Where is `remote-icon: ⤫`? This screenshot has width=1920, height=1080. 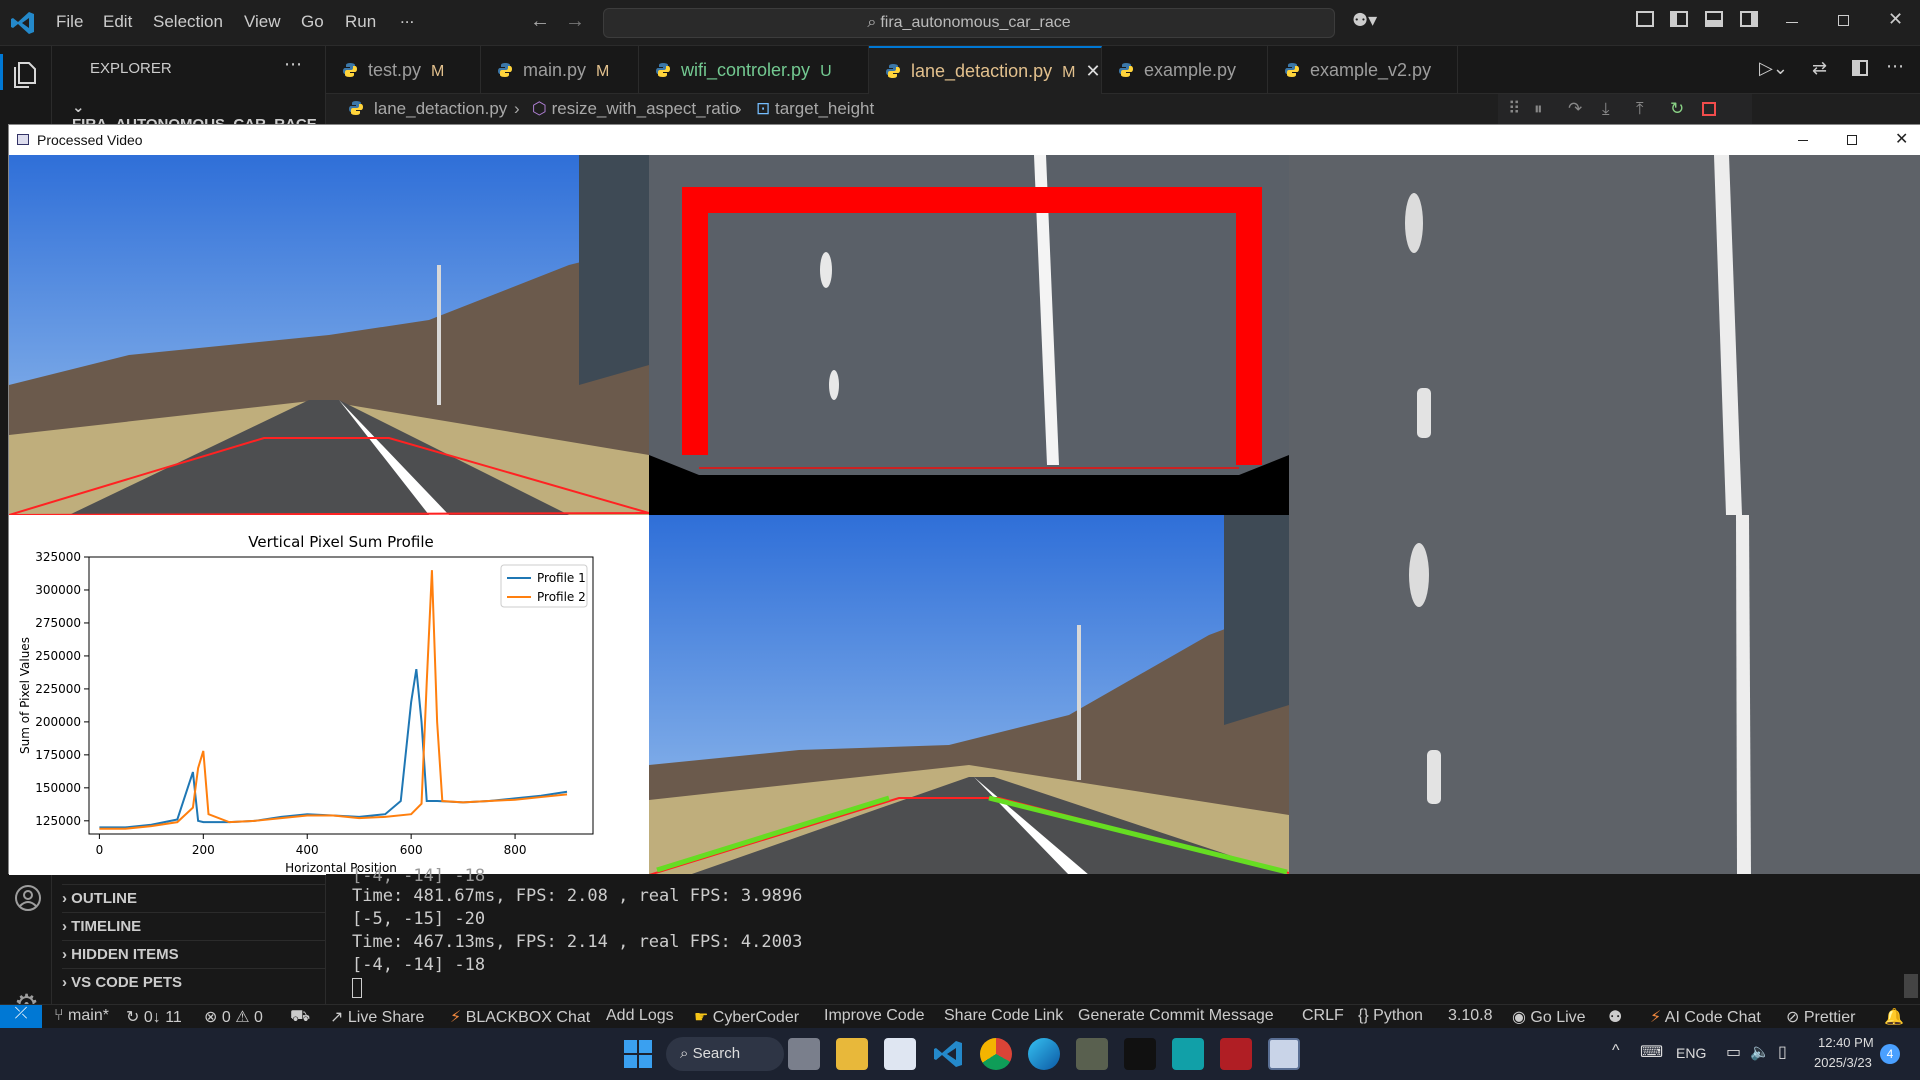 remote-icon: ⤫ is located at coordinates (21, 1017).